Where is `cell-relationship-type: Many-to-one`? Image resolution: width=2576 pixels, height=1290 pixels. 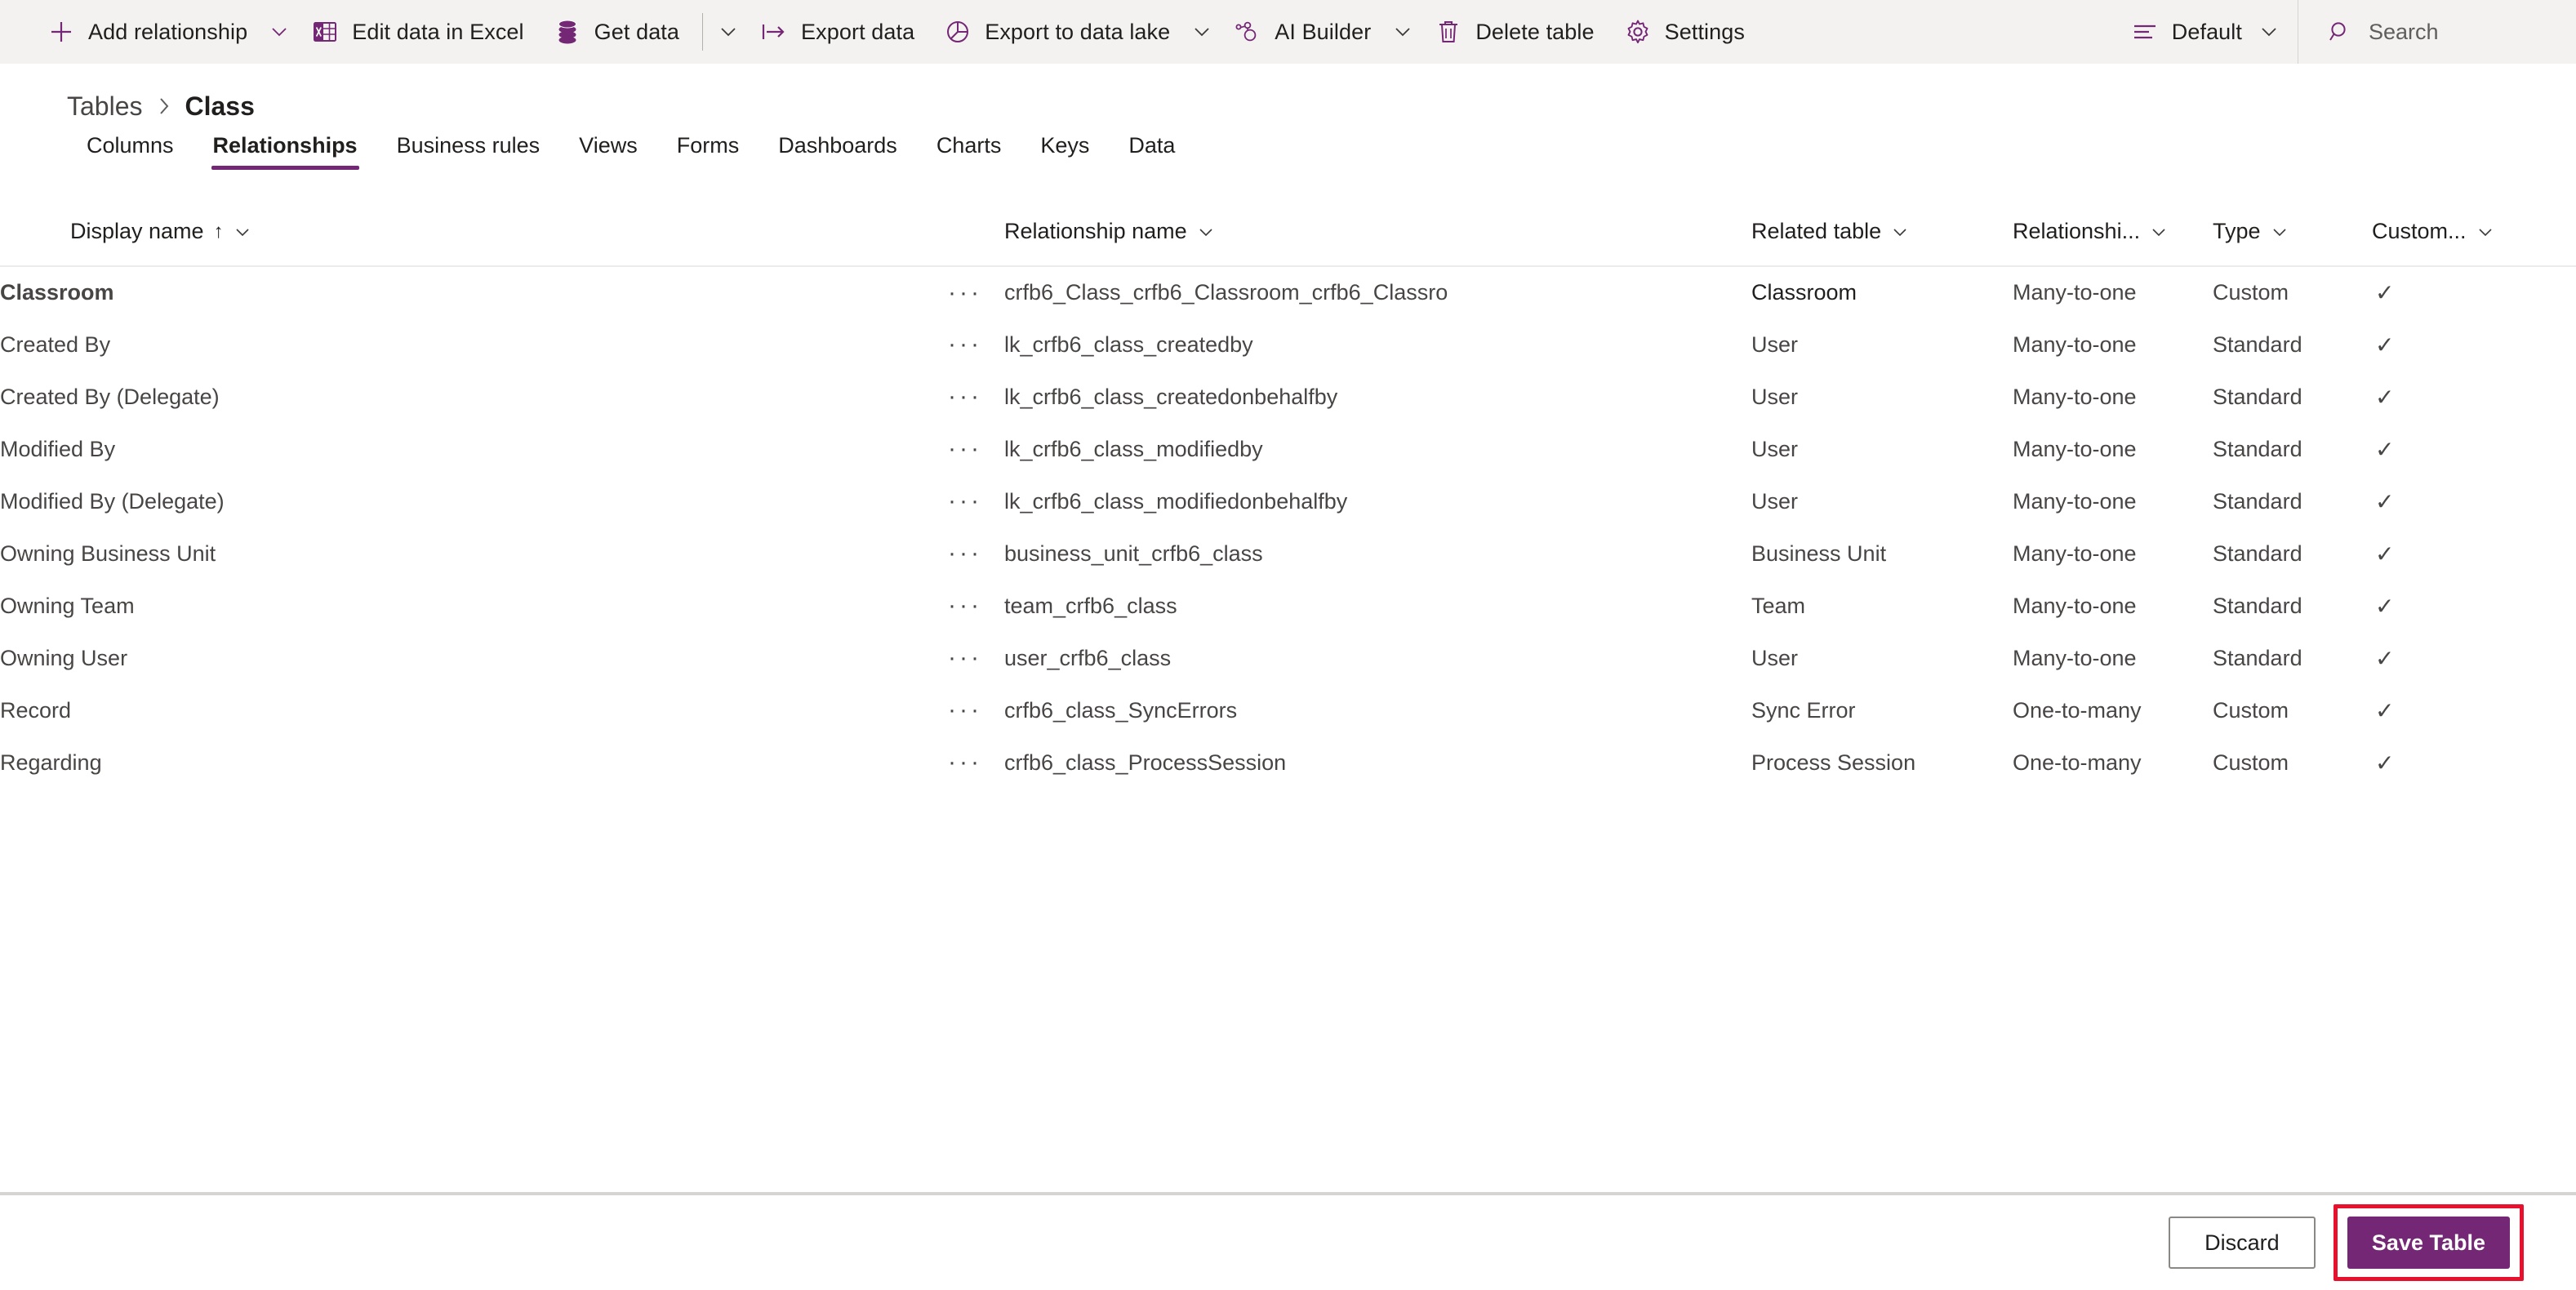 cell-relationship-type: Many-to-one is located at coordinates (2075, 553).